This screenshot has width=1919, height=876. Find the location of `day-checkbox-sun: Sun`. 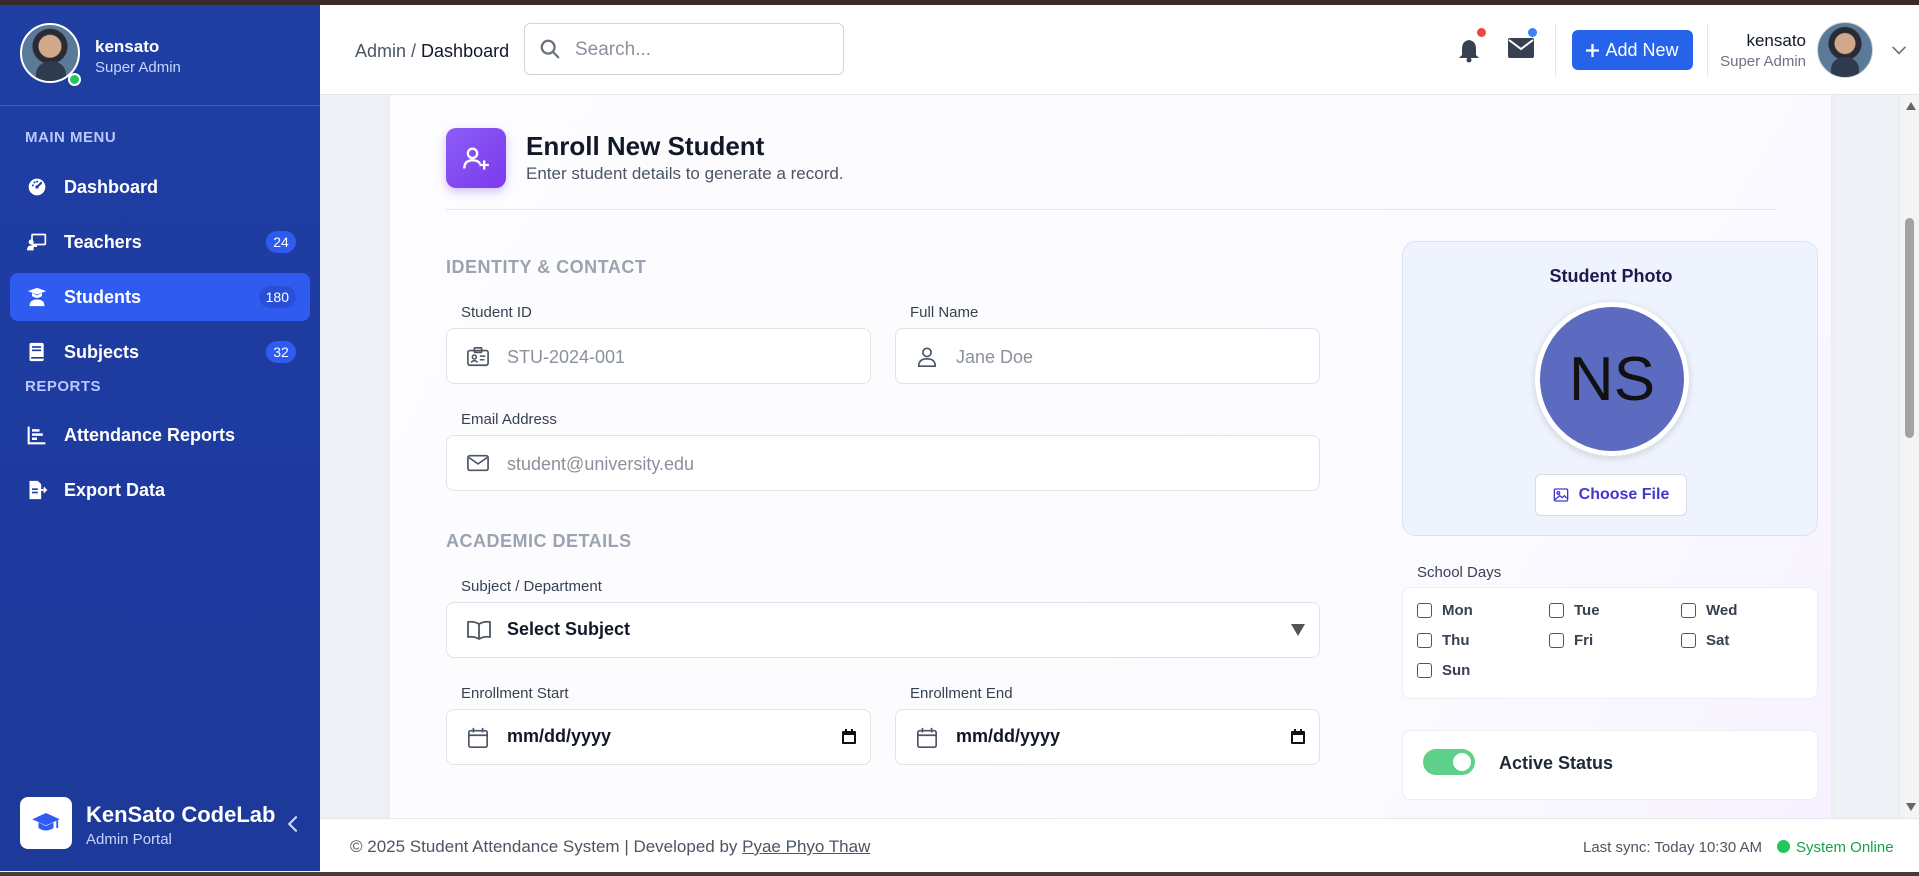

day-checkbox-sun: Sun is located at coordinates (1443, 670).